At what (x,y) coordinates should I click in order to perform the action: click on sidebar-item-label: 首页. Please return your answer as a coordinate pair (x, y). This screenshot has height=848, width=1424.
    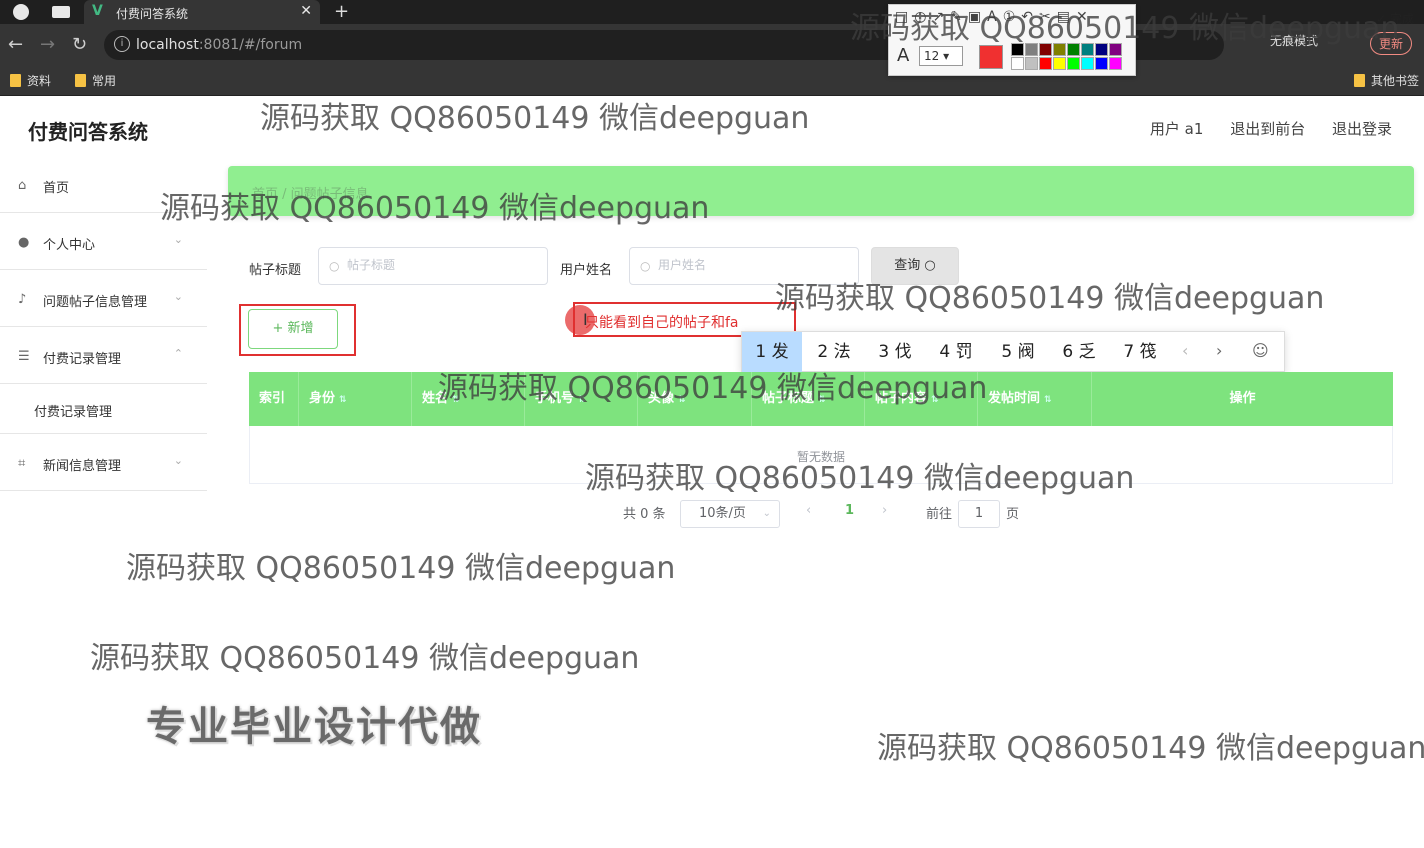
    Looking at the image, I should click on (56, 188).